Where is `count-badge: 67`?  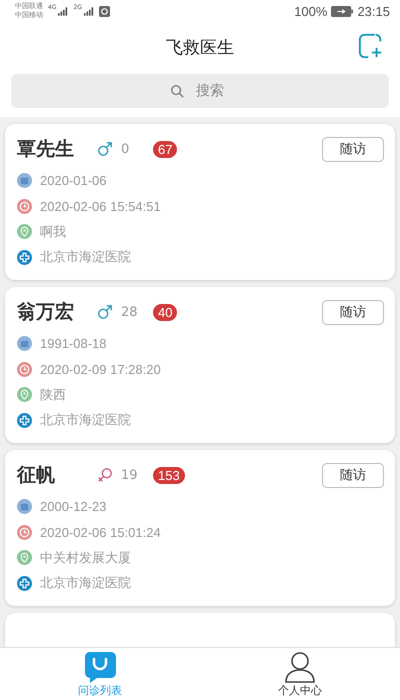 count-badge: 67 is located at coordinates (165, 149).